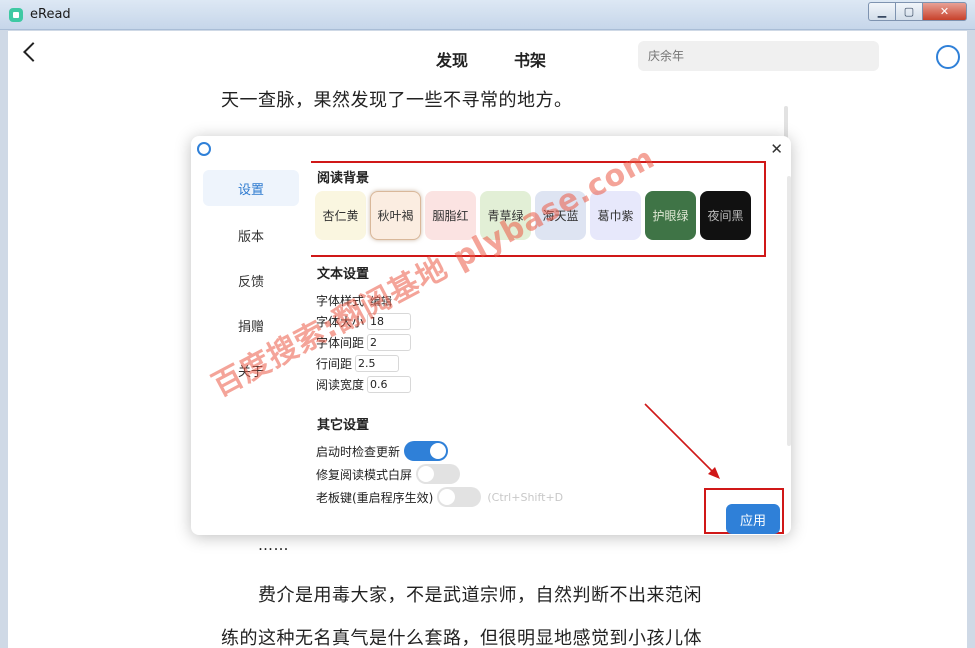 The width and height of the screenshot is (975, 648). Describe the element at coordinates (487, 15) in the screenshot. I see `window-titlebar: eRead ▁ ▢ ✕` at that location.